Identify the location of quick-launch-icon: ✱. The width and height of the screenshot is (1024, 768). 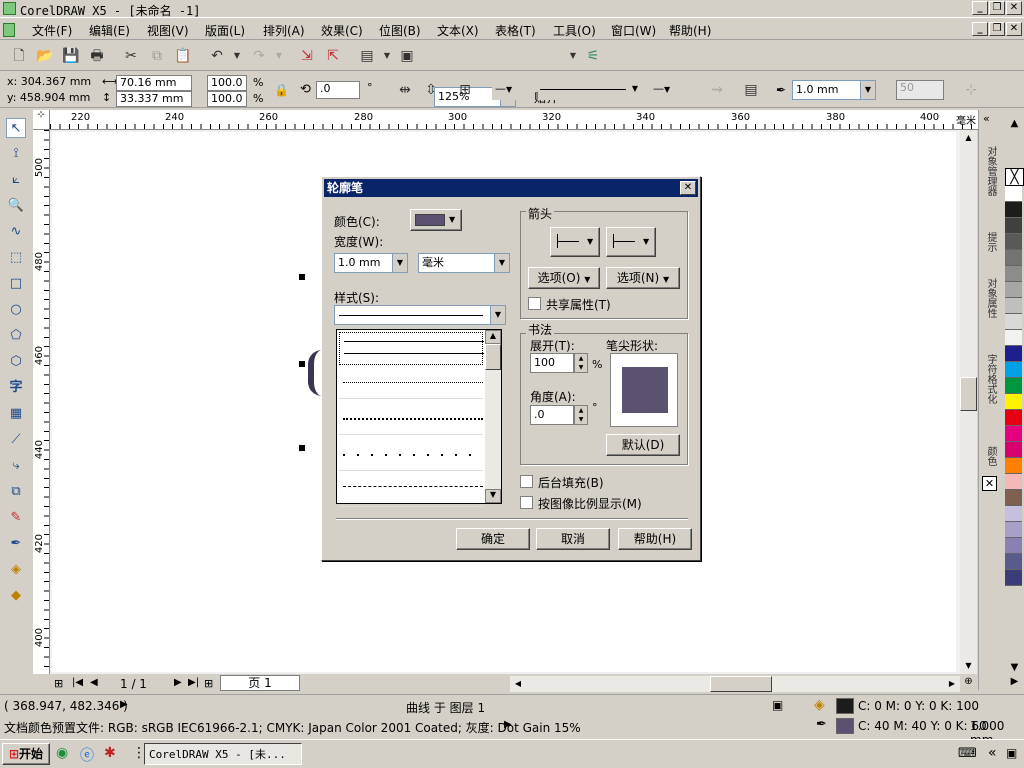
(110, 753).